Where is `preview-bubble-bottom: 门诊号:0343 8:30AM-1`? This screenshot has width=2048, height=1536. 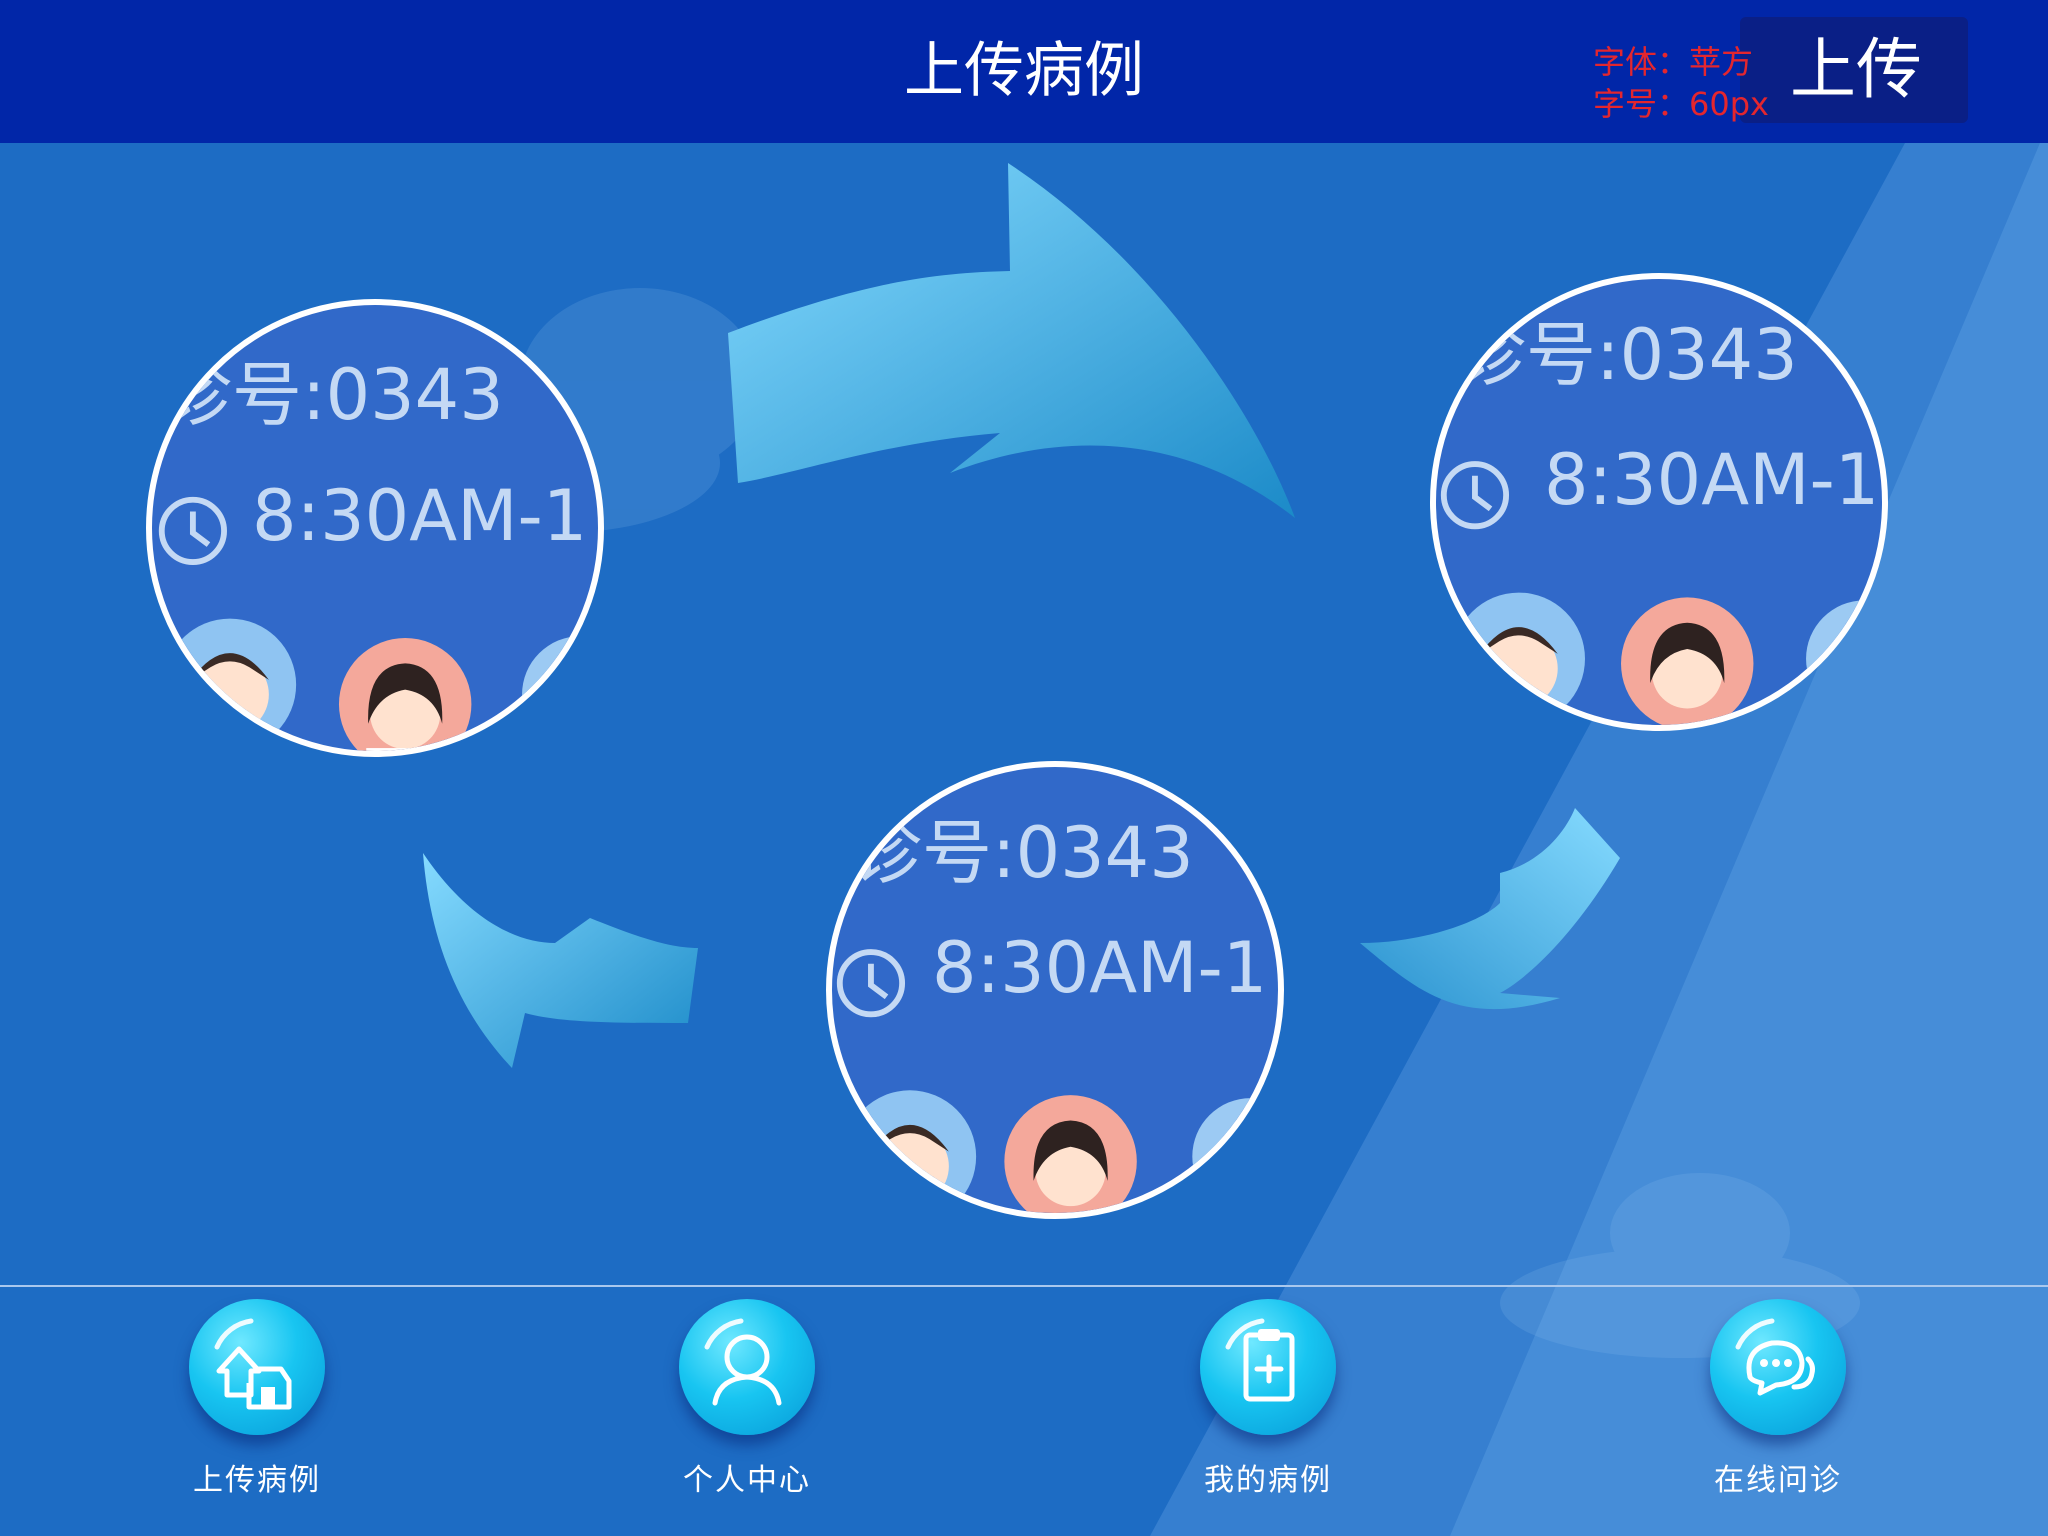 preview-bubble-bottom: 门诊号:0343 8:30AM-1 is located at coordinates (1055, 990).